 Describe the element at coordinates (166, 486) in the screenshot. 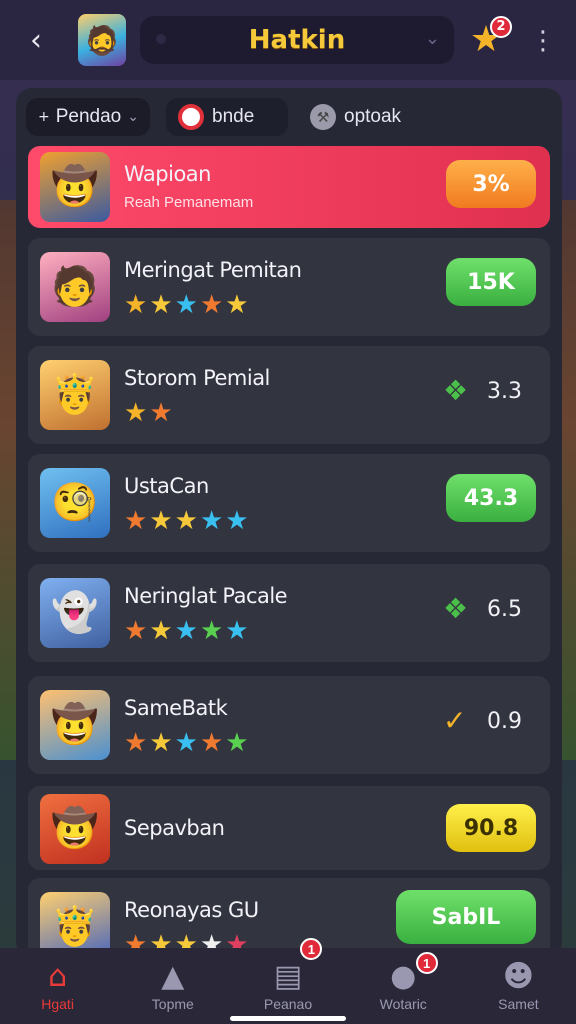

I see `item-title: UstaCan` at that location.